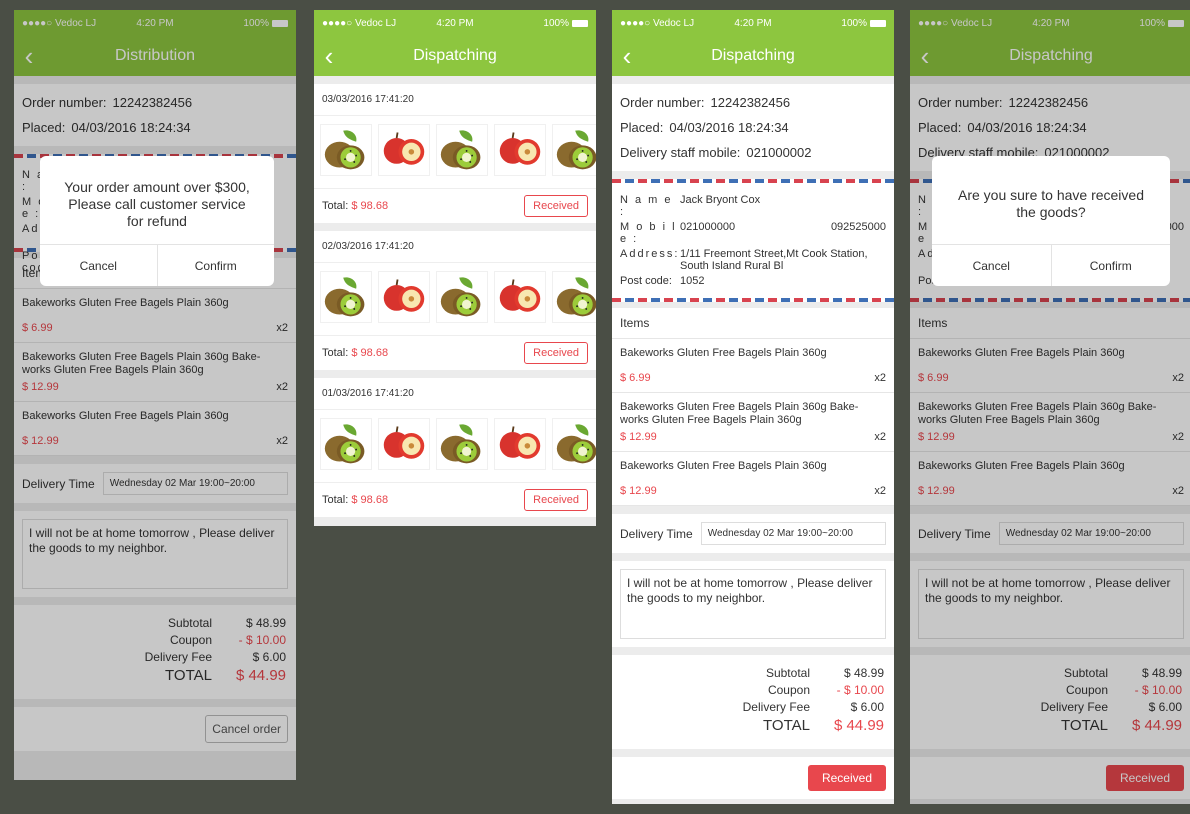  I want to click on order-date: 01/03/2016 17:41:20, so click(455, 394).